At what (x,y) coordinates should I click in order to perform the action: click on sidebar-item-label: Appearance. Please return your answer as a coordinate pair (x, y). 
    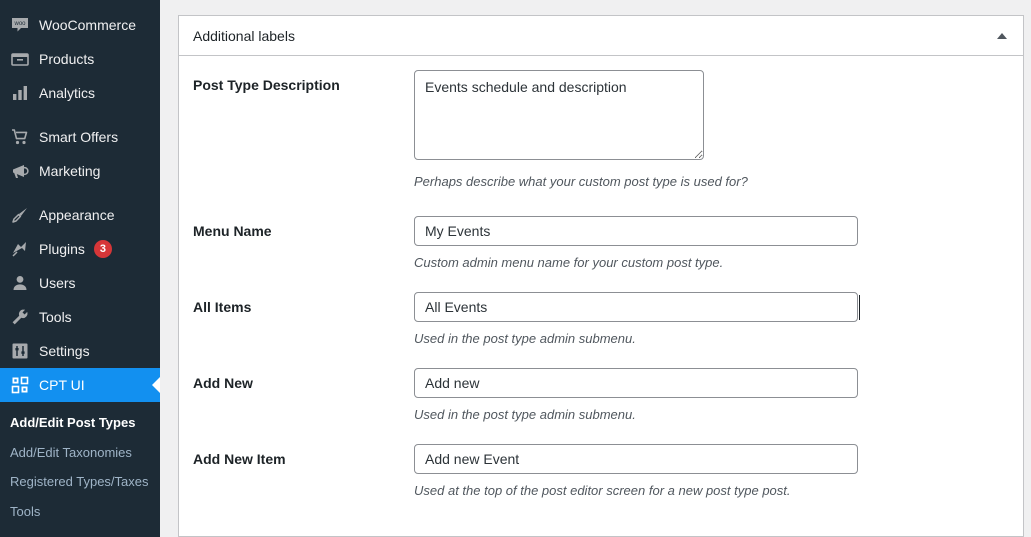
    Looking at the image, I should click on (77, 215).